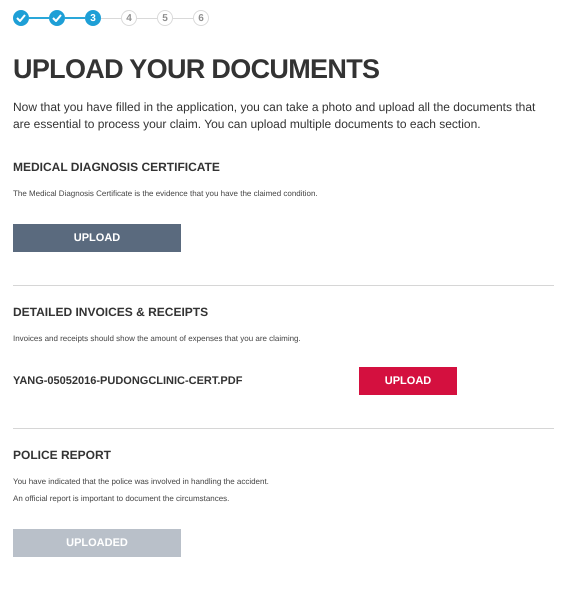 Image resolution: width=562 pixels, height=599 pixels. I want to click on file-name: YANG-05052016-PUDONGCLINIC-CERT.PDF, so click(128, 381).